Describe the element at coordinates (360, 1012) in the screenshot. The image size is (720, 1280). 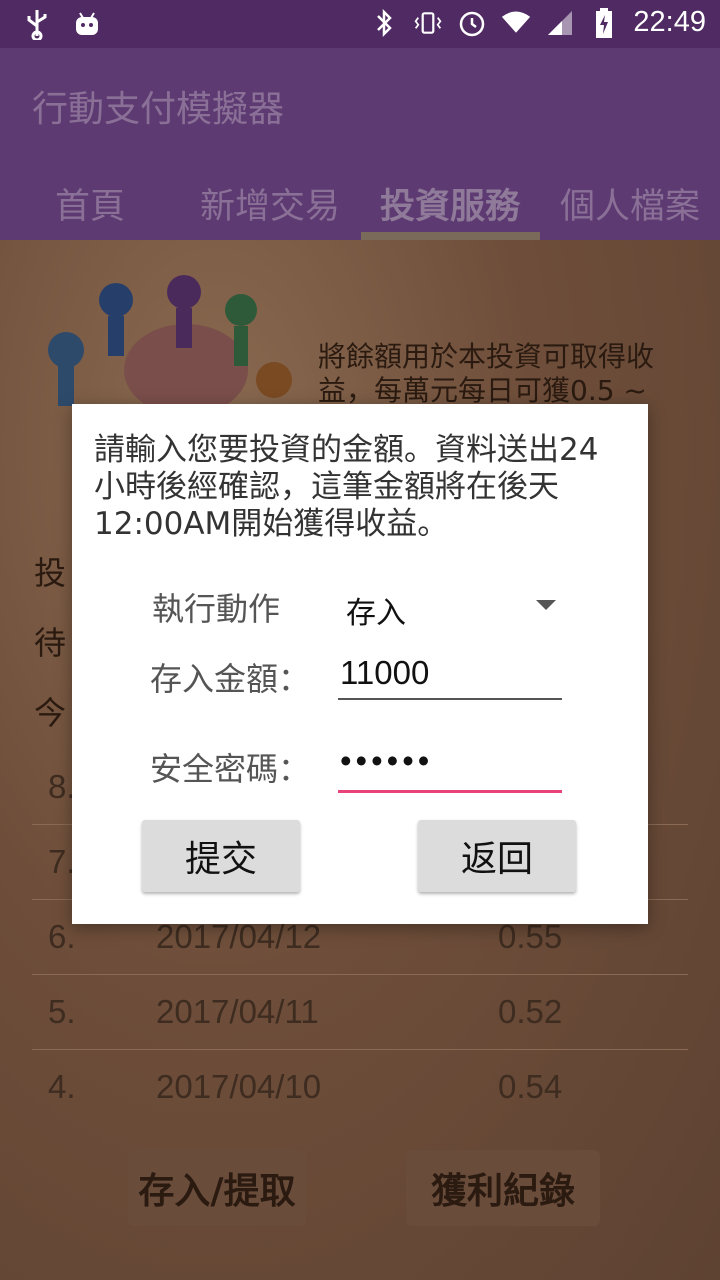
I see `table-row: 5. 2017/04/11 0.52` at that location.